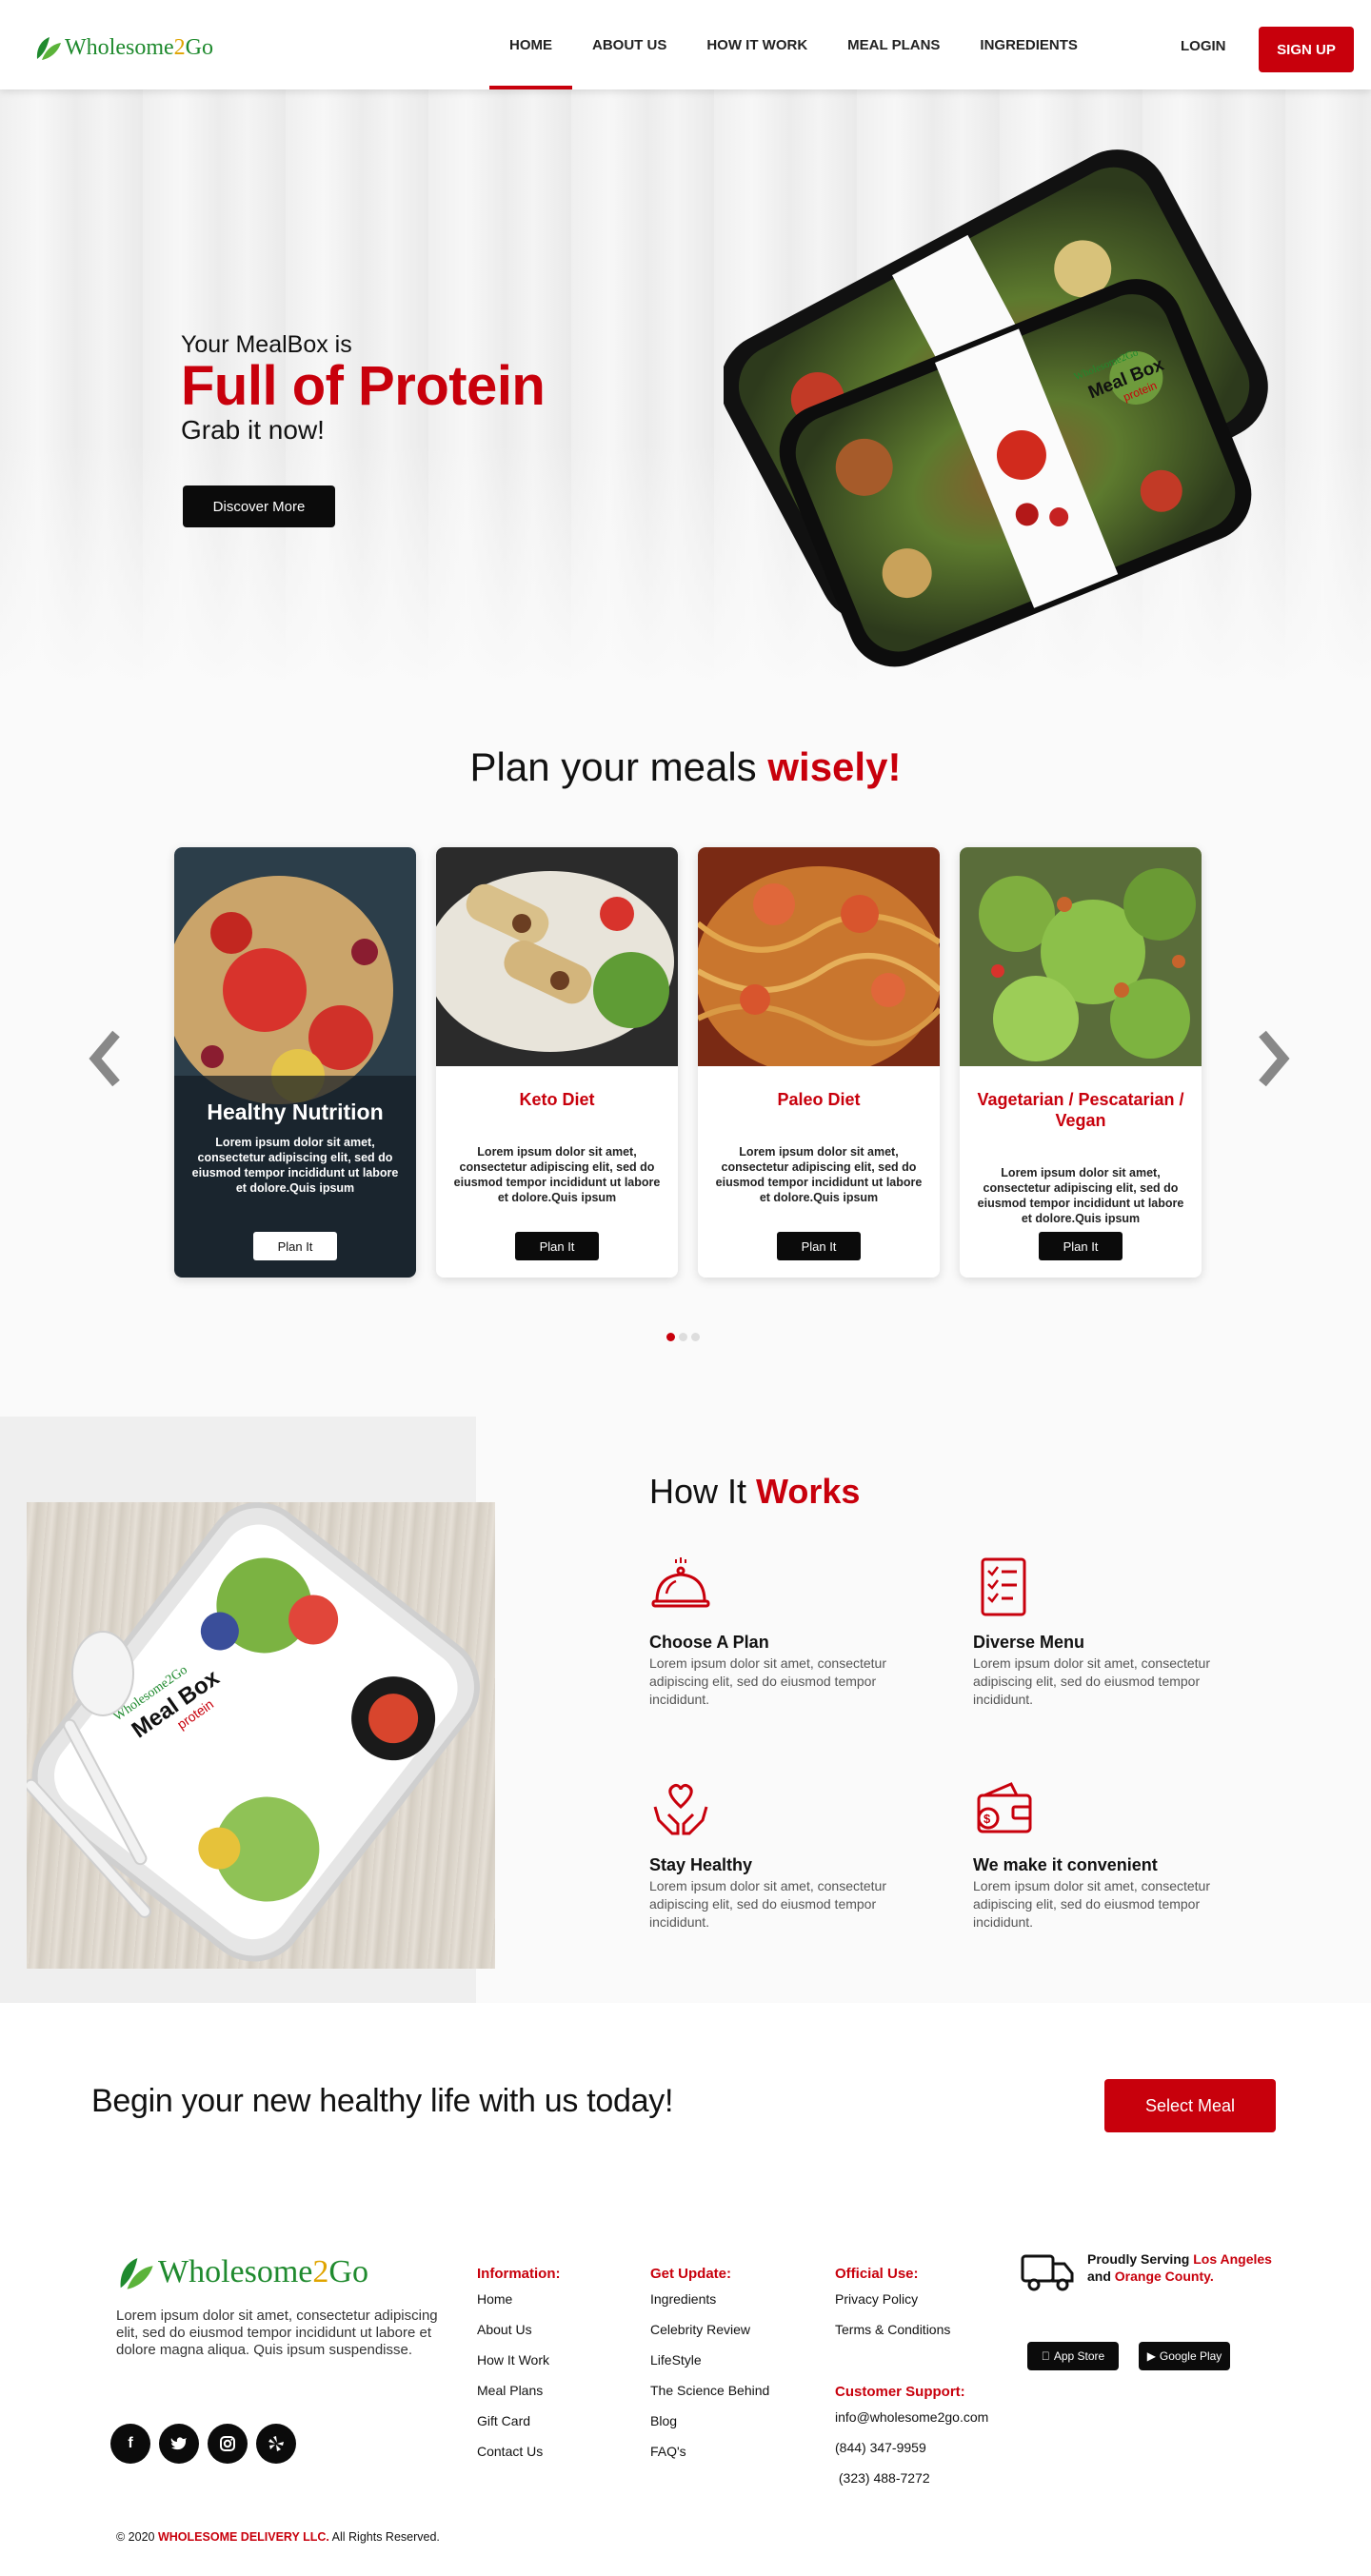  What do you see at coordinates (892, 2306) in the screenshot?
I see `footer-link-privacy: Privacy Policy` at bounding box center [892, 2306].